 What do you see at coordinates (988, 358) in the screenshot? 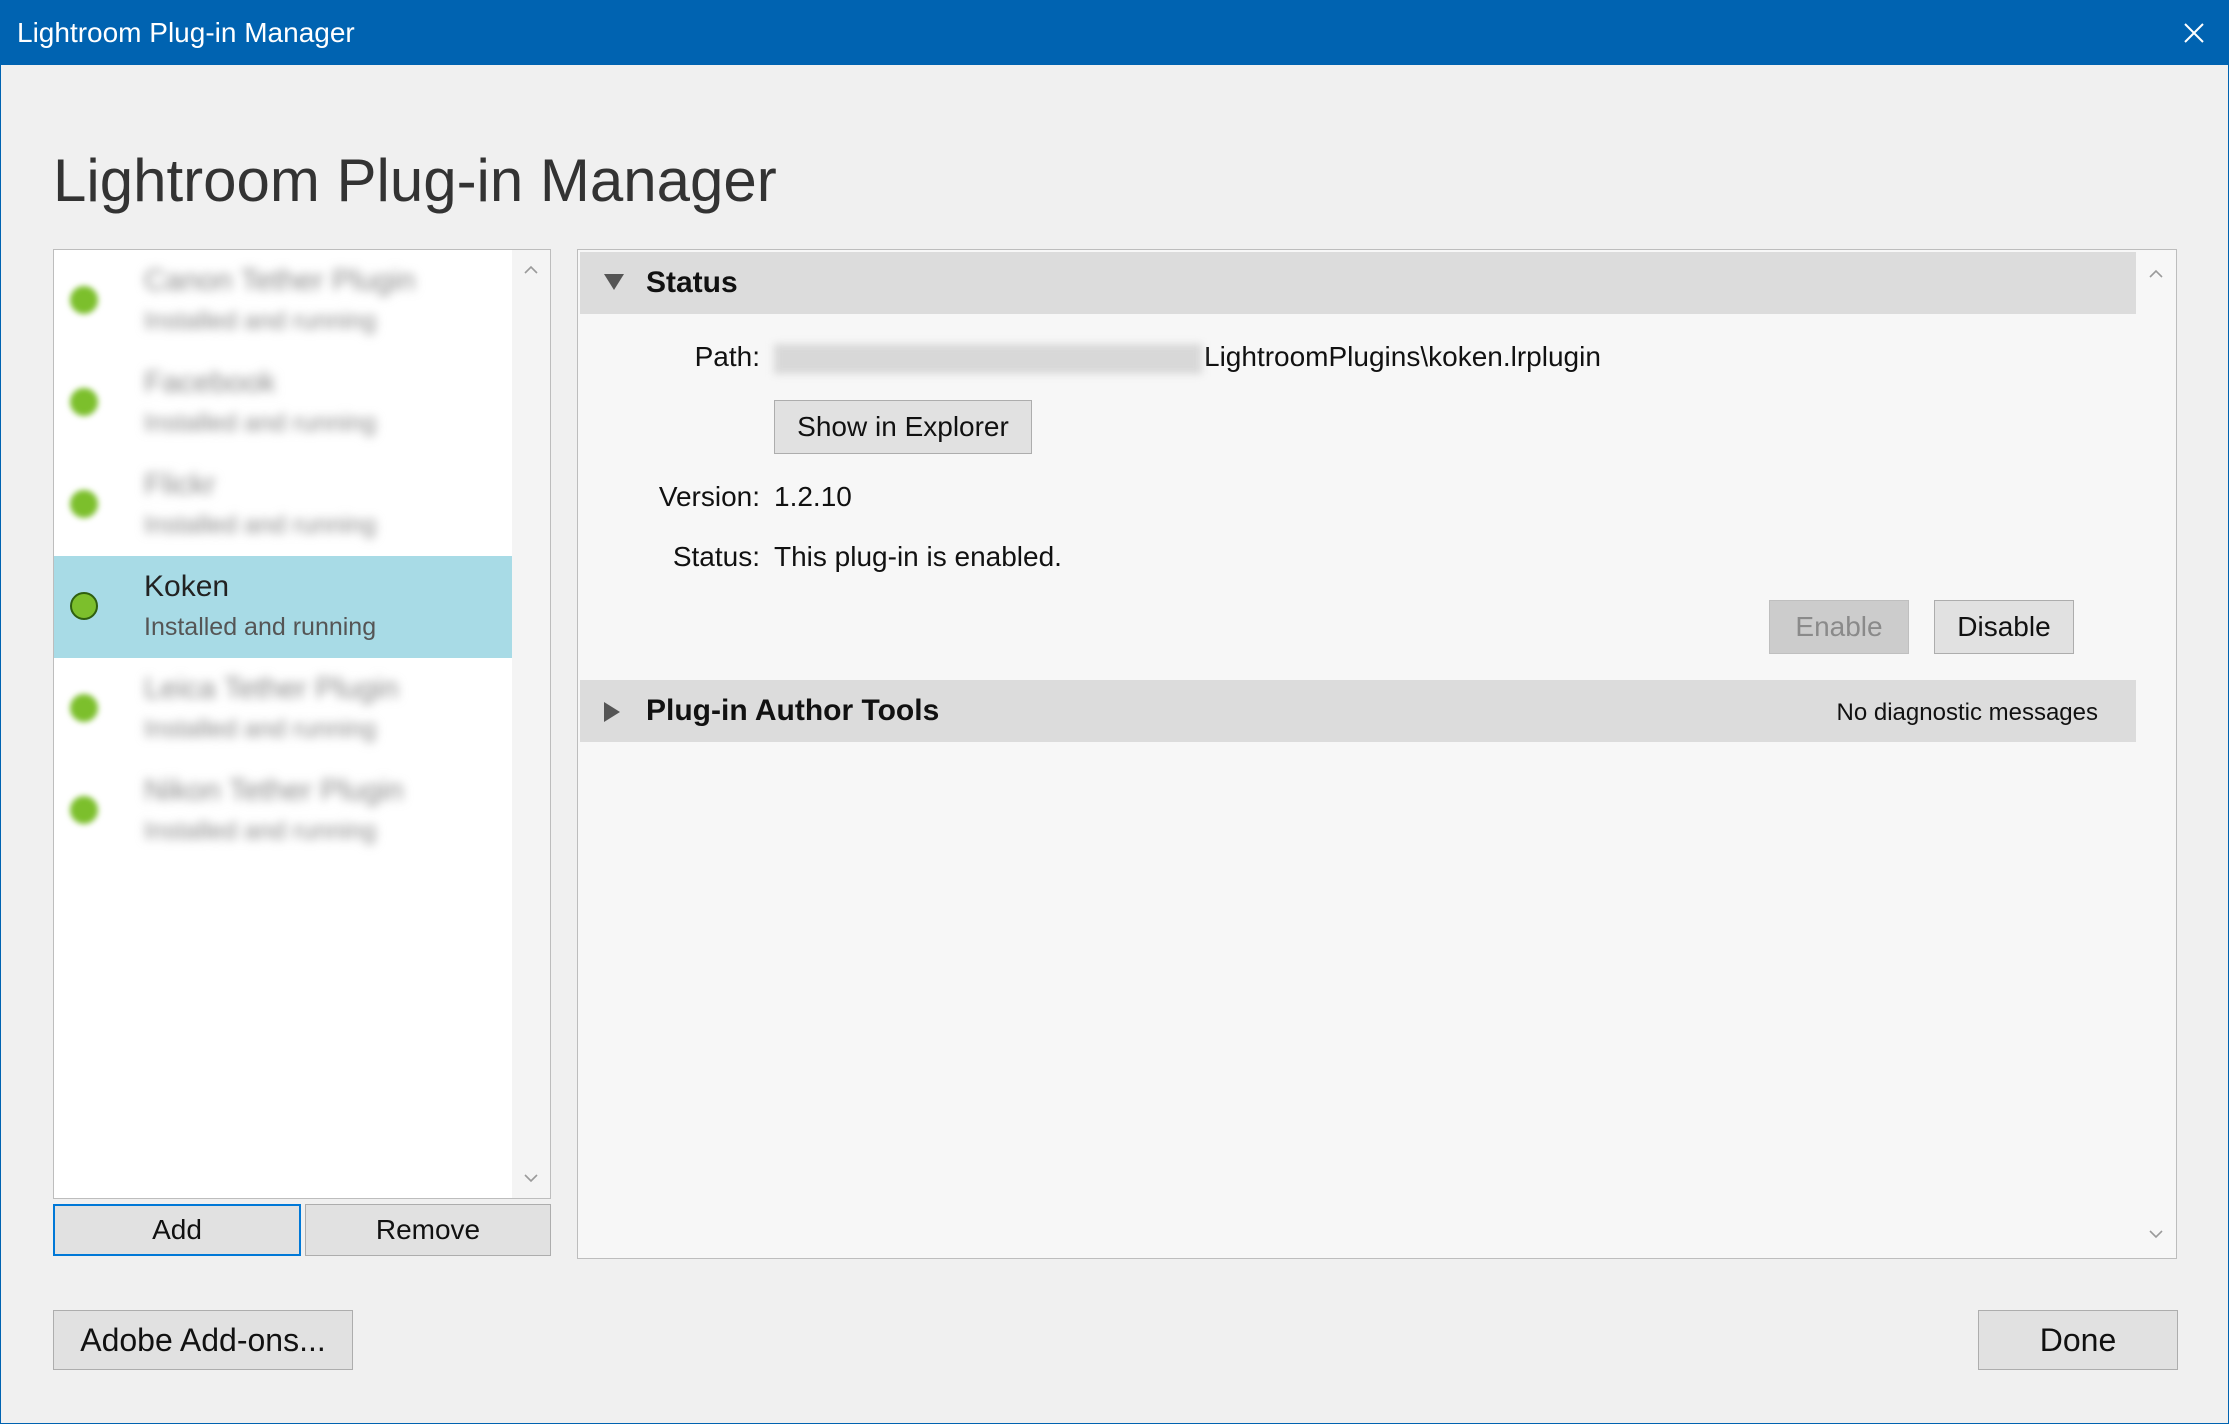
I see `redacted-path-prefix` at bounding box center [988, 358].